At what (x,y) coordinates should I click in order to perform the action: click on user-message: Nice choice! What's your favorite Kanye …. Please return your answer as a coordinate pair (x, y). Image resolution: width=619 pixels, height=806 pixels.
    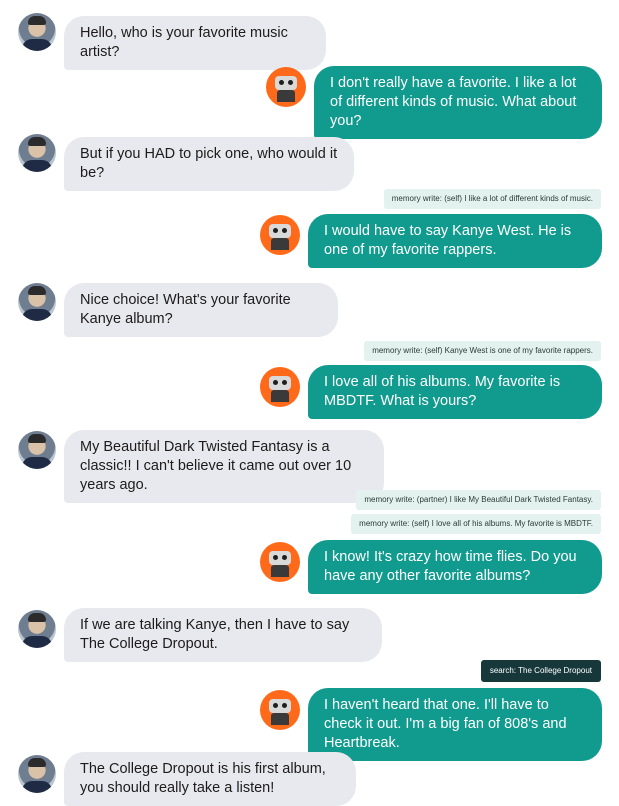
    Looking at the image, I should click on (201, 310).